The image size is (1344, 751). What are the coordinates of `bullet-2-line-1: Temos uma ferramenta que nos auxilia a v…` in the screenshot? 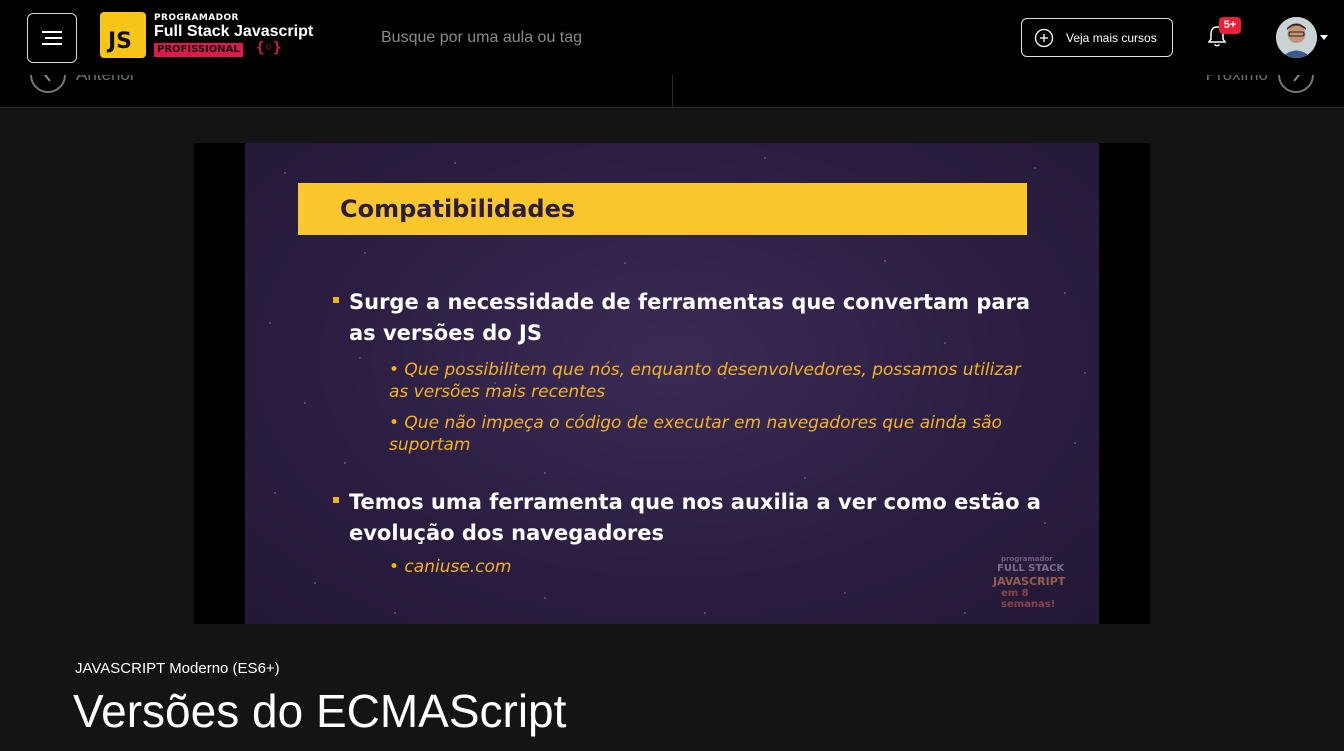 It's located at (695, 502).